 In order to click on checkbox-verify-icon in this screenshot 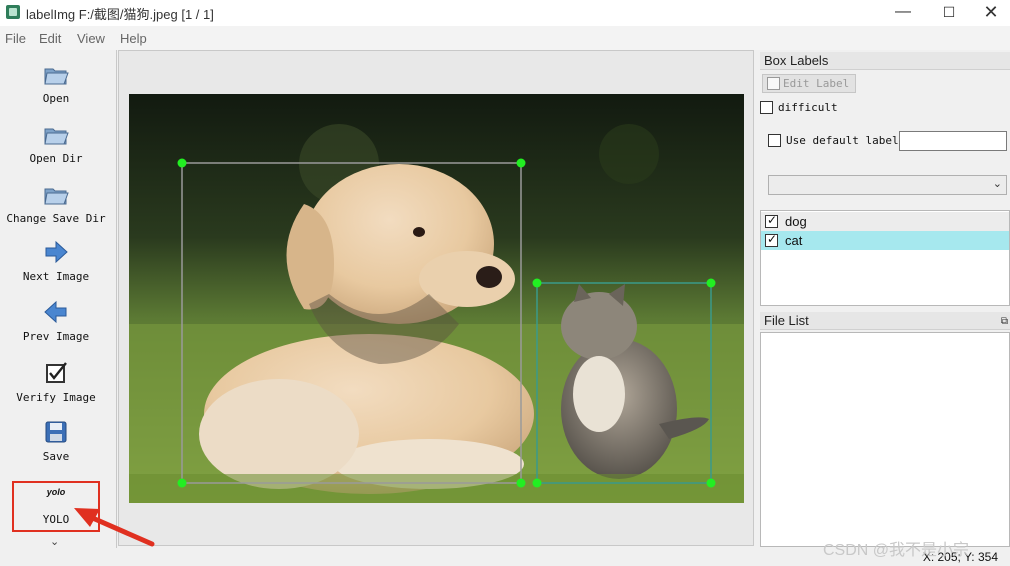, I will do `click(56, 372)`.